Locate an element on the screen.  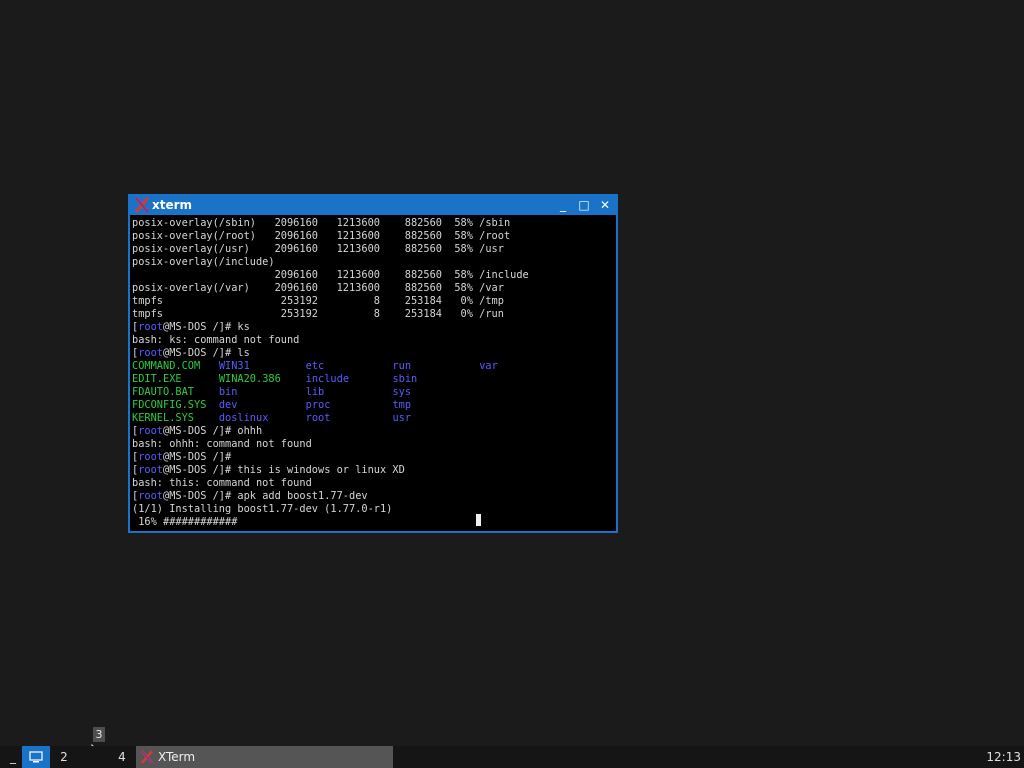
terminal-line: tmpfs 253192 8 253184 0% /run is located at coordinates (373, 314).